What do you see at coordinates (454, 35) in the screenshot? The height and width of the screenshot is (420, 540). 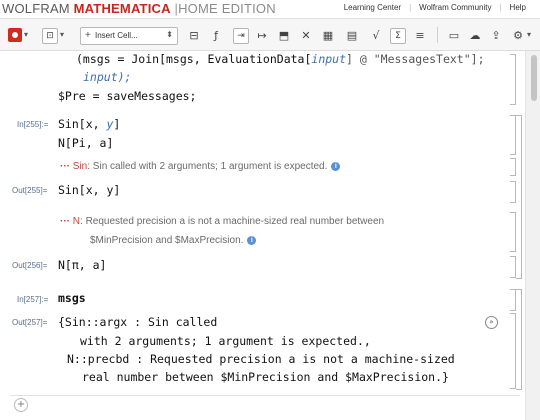 I see `chat-icon: ▭` at bounding box center [454, 35].